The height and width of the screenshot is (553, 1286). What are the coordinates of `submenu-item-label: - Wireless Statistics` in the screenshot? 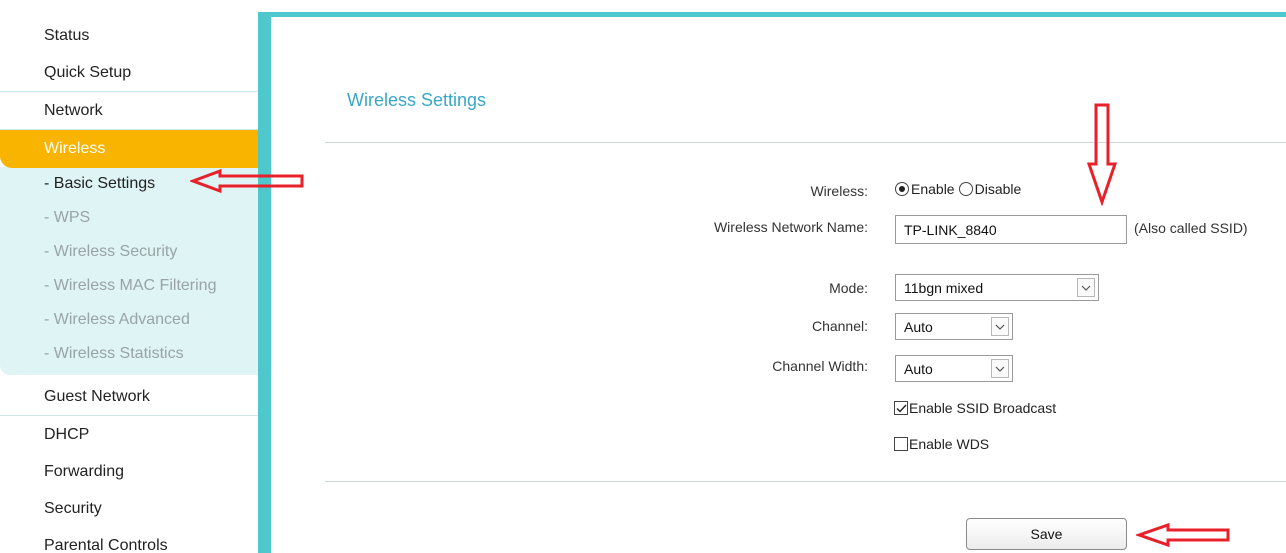 It's located at (114, 353).